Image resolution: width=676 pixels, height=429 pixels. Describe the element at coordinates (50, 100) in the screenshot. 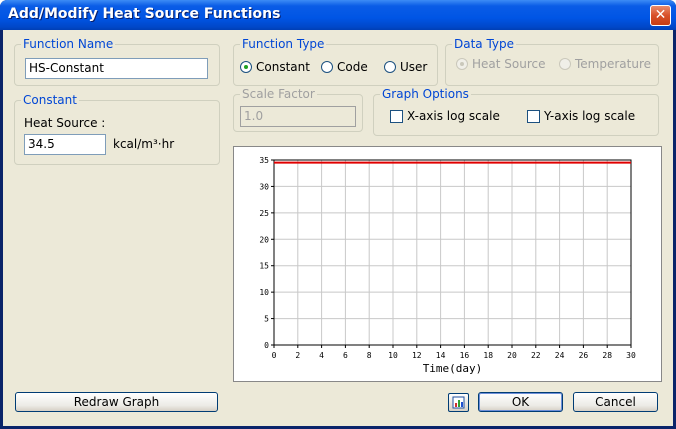

I see `constant-legend: Constant` at that location.